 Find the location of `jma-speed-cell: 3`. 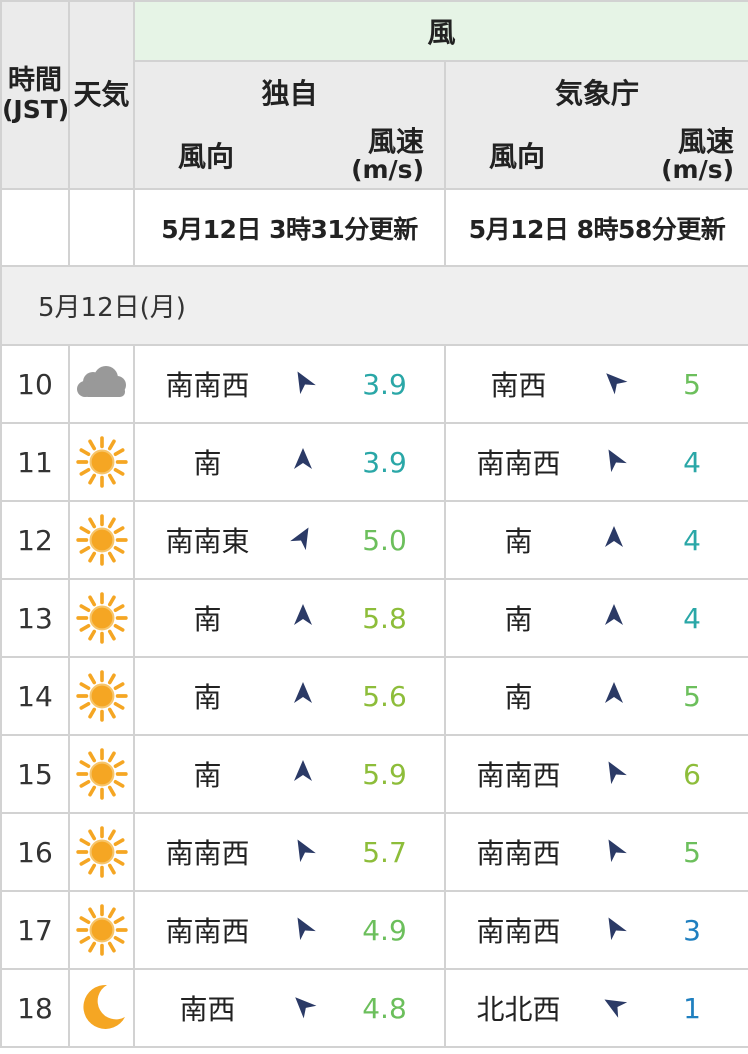

jma-speed-cell: 3 is located at coordinates (692, 930).